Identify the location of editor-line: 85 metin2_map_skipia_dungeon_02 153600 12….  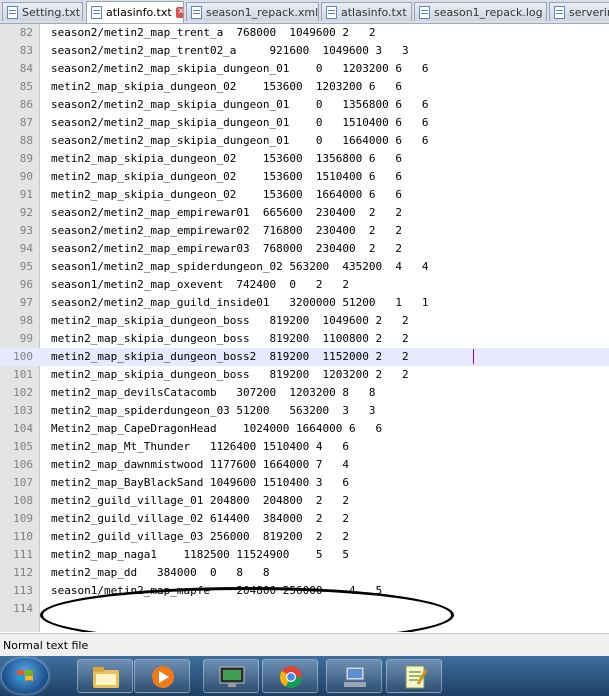
(304, 87).